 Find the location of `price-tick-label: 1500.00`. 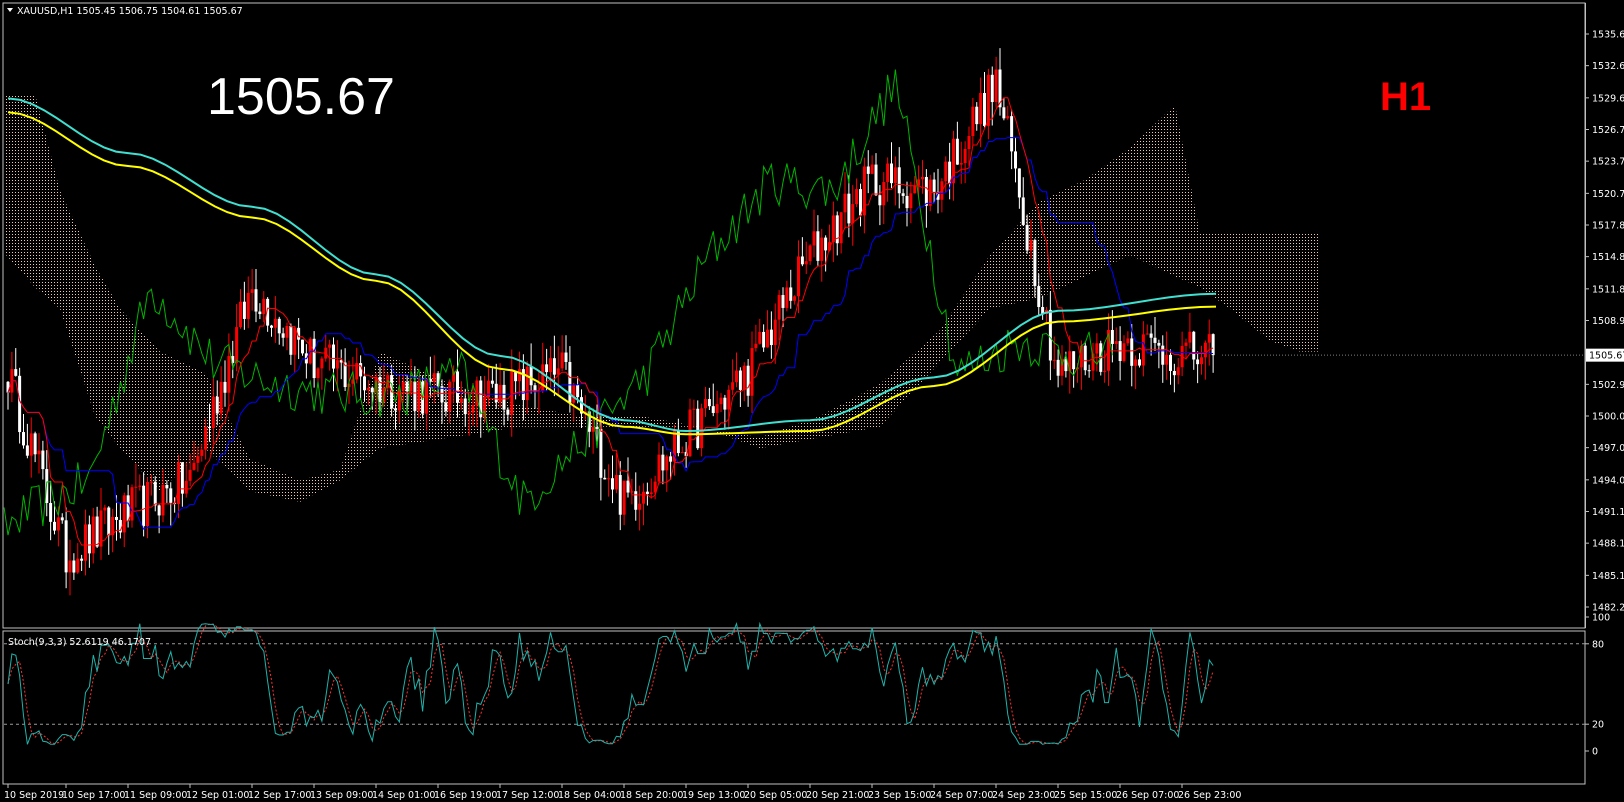

price-tick-label: 1500.00 is located at coordinates (1608, 417).